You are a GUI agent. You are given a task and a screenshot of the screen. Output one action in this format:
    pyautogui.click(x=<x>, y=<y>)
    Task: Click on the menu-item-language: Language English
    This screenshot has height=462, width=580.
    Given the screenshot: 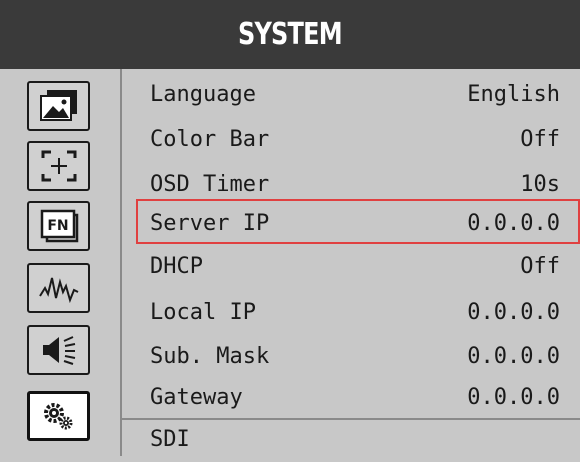 What is the action you would take?
    pyautogui.click(x=351, y=94)
    